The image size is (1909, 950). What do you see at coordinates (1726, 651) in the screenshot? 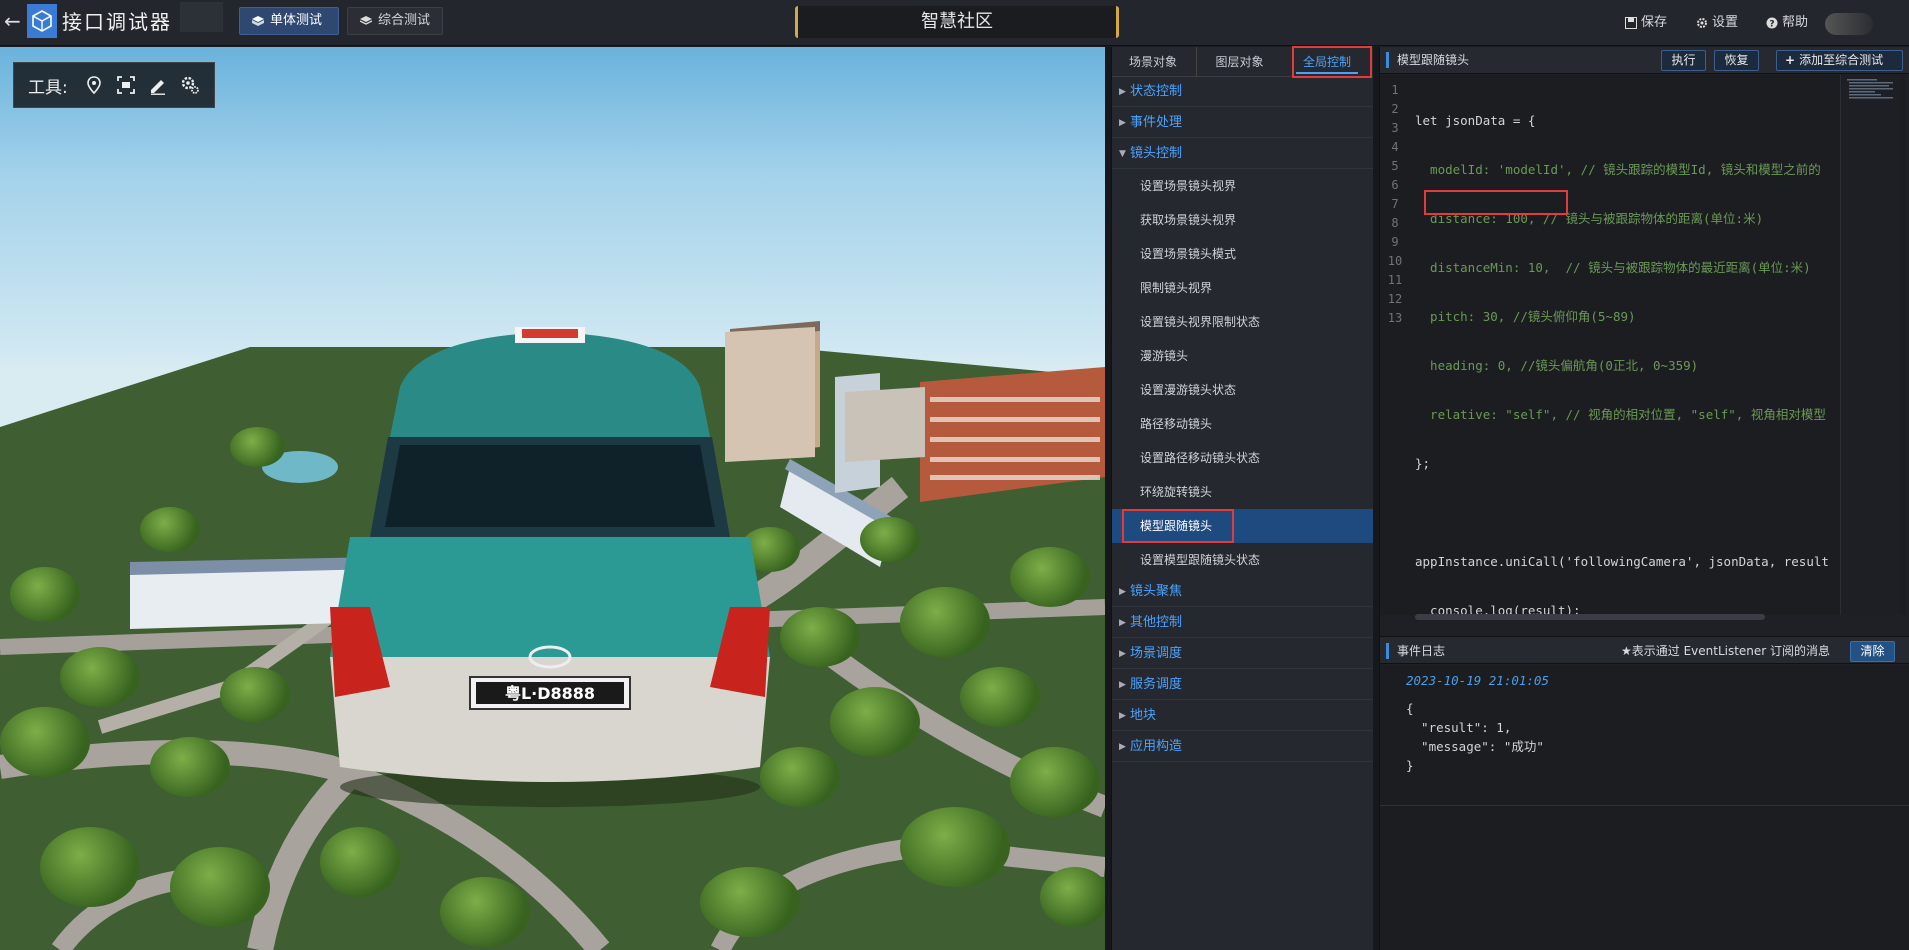
I see `event-log-note: ★表示通过 EventListener 订阅的消息` at bounding box center [1726, 651].